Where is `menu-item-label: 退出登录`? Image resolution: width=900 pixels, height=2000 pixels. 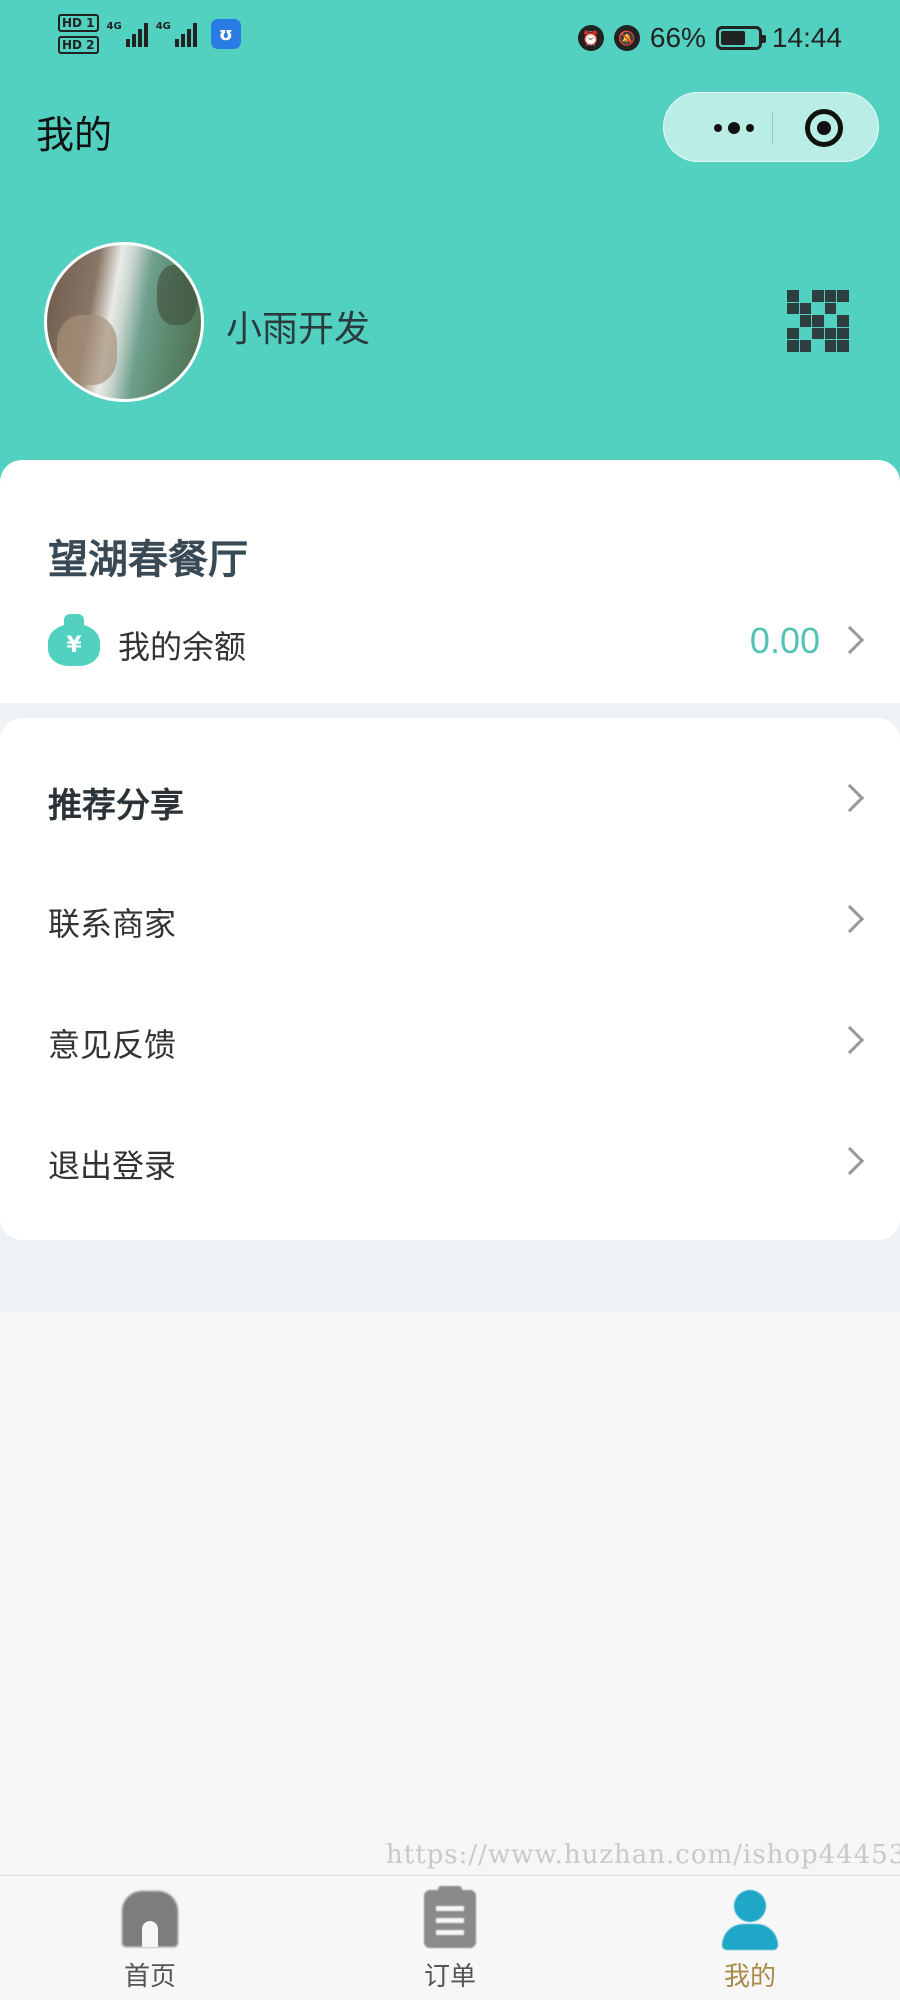 menu-item-label: 退出登录 is located at coordinates (112, 1166).